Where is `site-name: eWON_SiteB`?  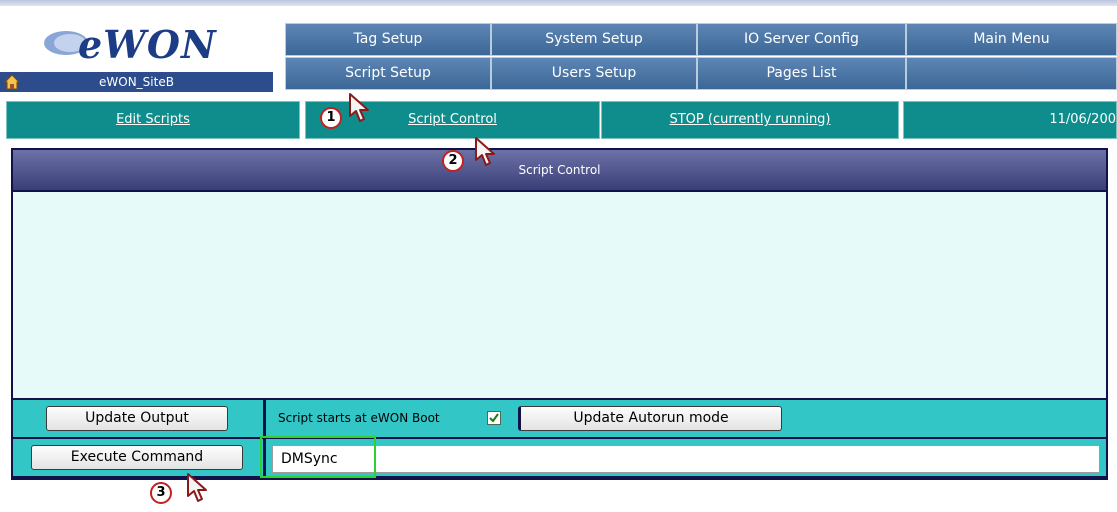
site-name: eWON_SiteB is located at coordinates (136, 82).